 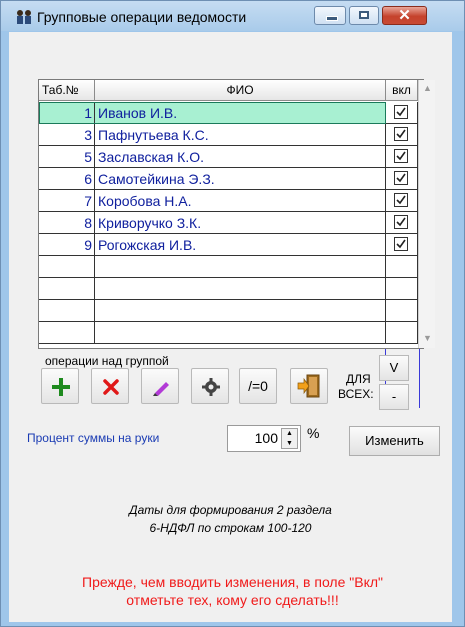 I want to click on edit-button, so click(x=160, y=386).